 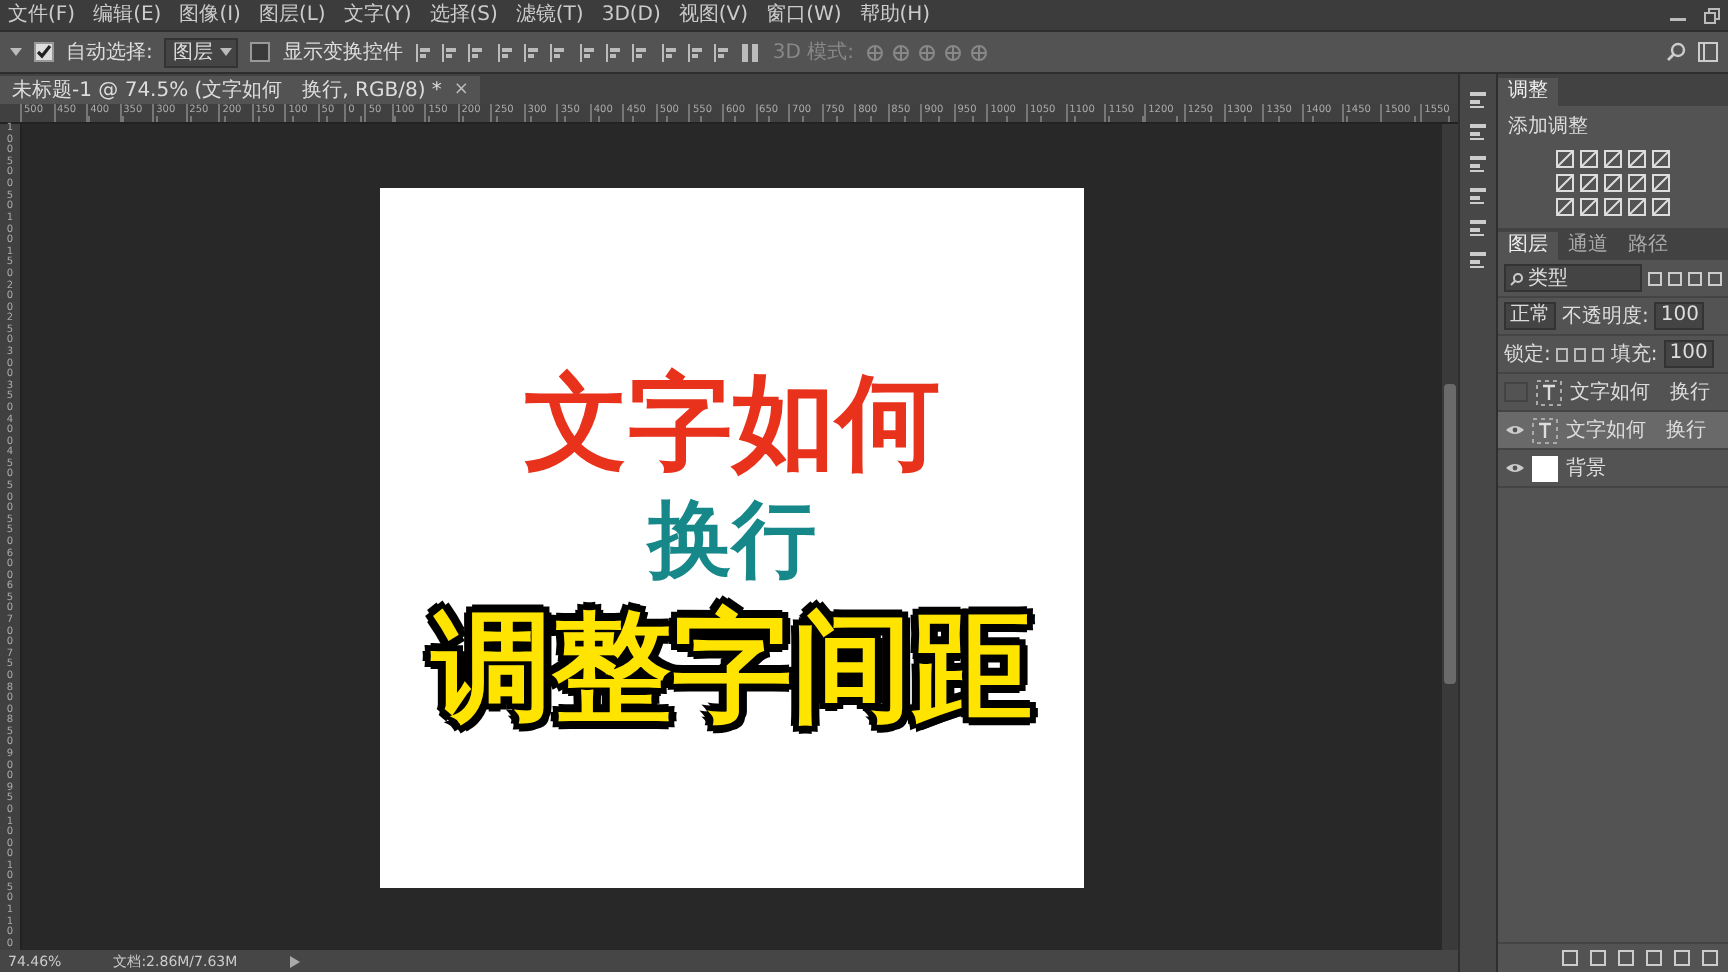 I want to click on arrow-icon, so click(x=294, y=961).